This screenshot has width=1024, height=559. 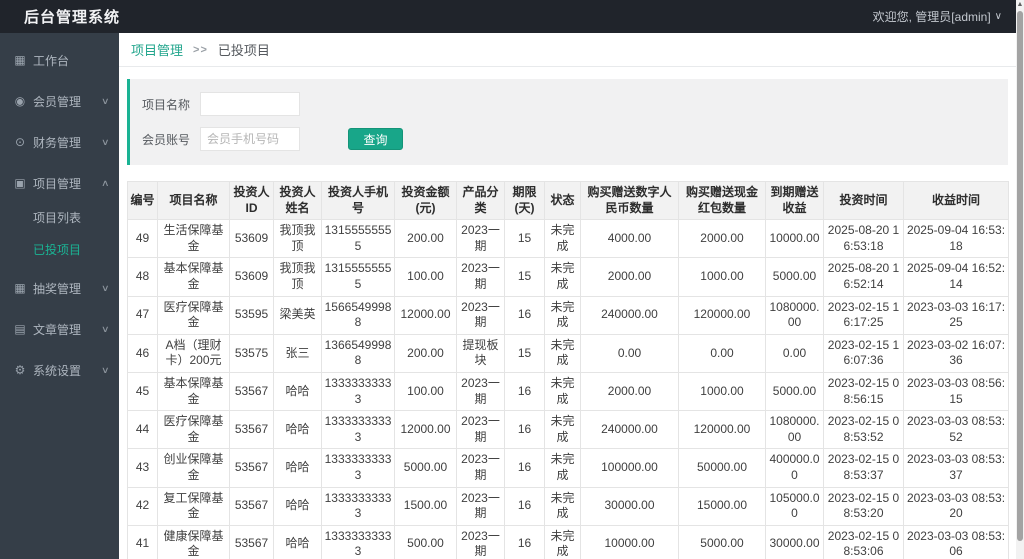 I want to click on search-row-project: 项目名称, so click(x=575, y=104).